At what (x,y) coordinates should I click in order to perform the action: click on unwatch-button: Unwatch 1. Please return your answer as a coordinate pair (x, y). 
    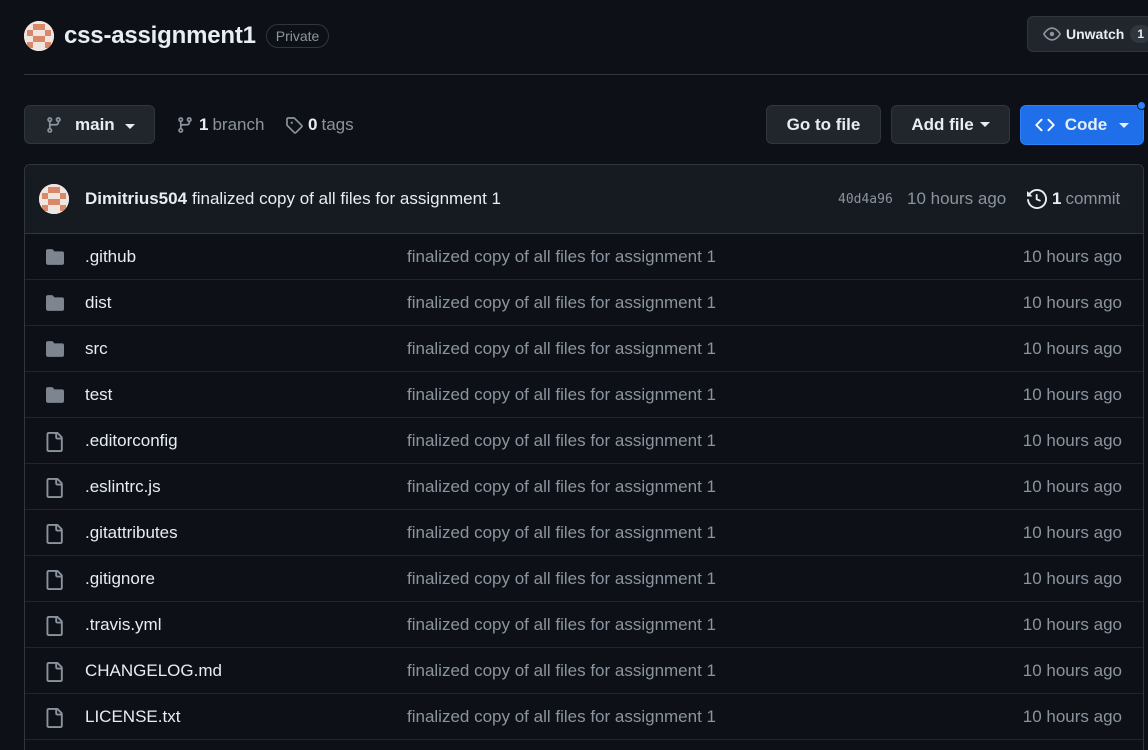
    Looking at the image, I should click on (1087, 34).